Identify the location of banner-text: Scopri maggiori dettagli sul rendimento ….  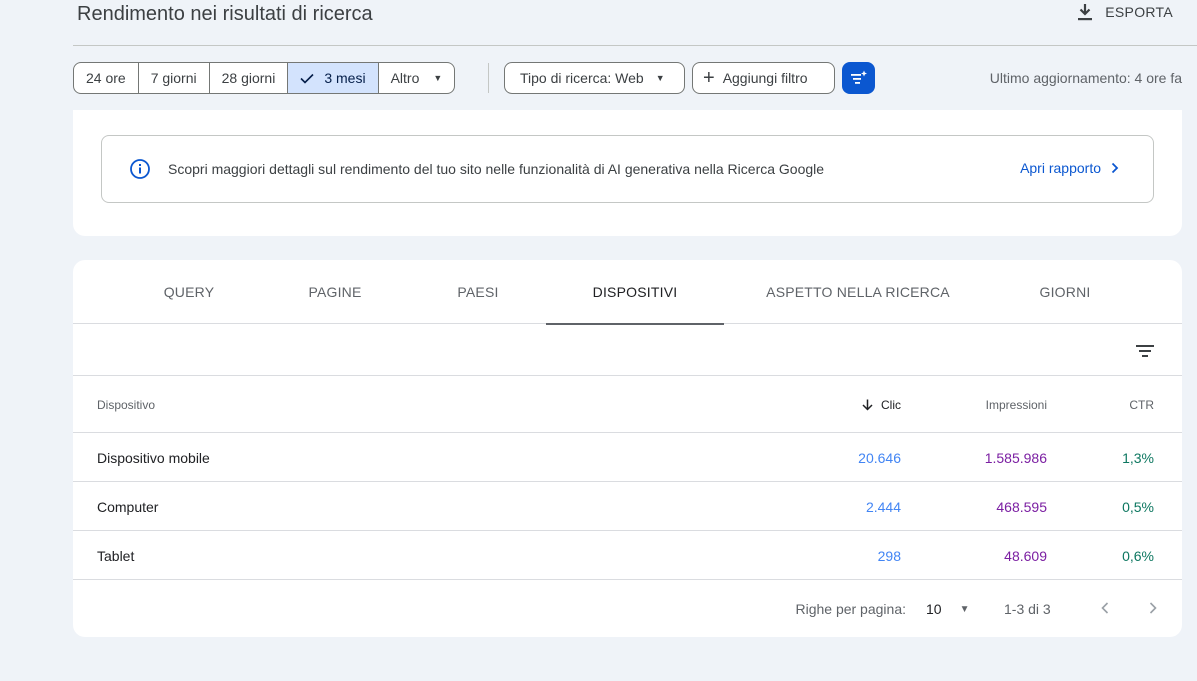
(496, 169).